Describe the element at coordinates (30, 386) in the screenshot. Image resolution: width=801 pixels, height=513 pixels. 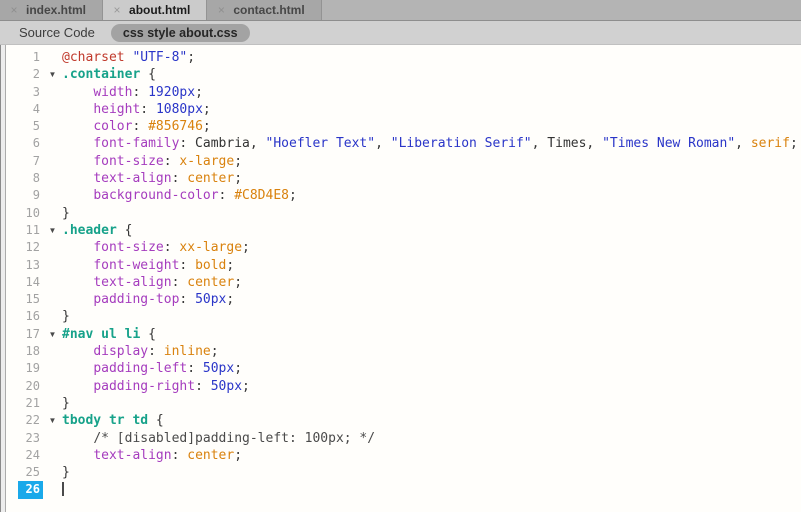
I see `line-number: 20` at that location.